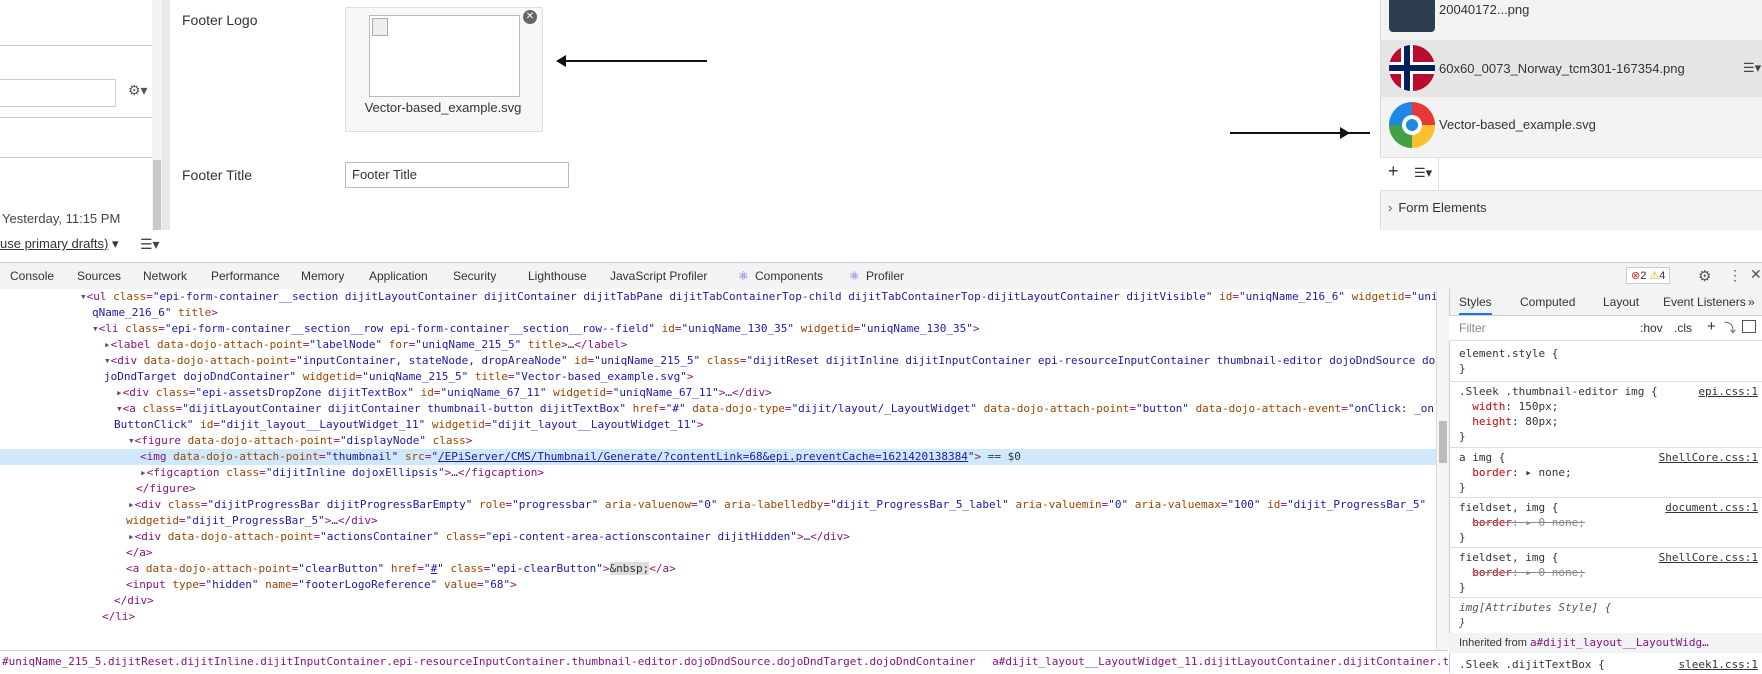 The height and width of the screenshot is (674, 1762). What do you see at coordinates (1621, 302) in the screenshot?
I see `tab-layout: Layout` at bounding box center [1621, 302].